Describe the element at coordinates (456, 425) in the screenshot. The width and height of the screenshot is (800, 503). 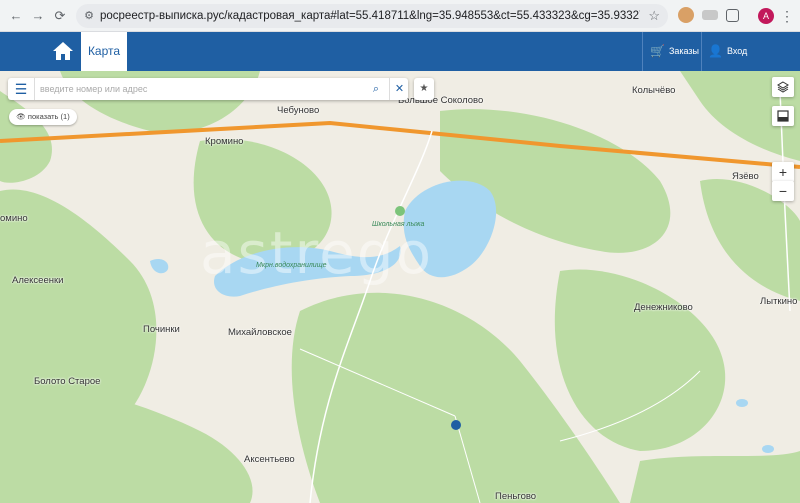
I see `location-marker` at that location.